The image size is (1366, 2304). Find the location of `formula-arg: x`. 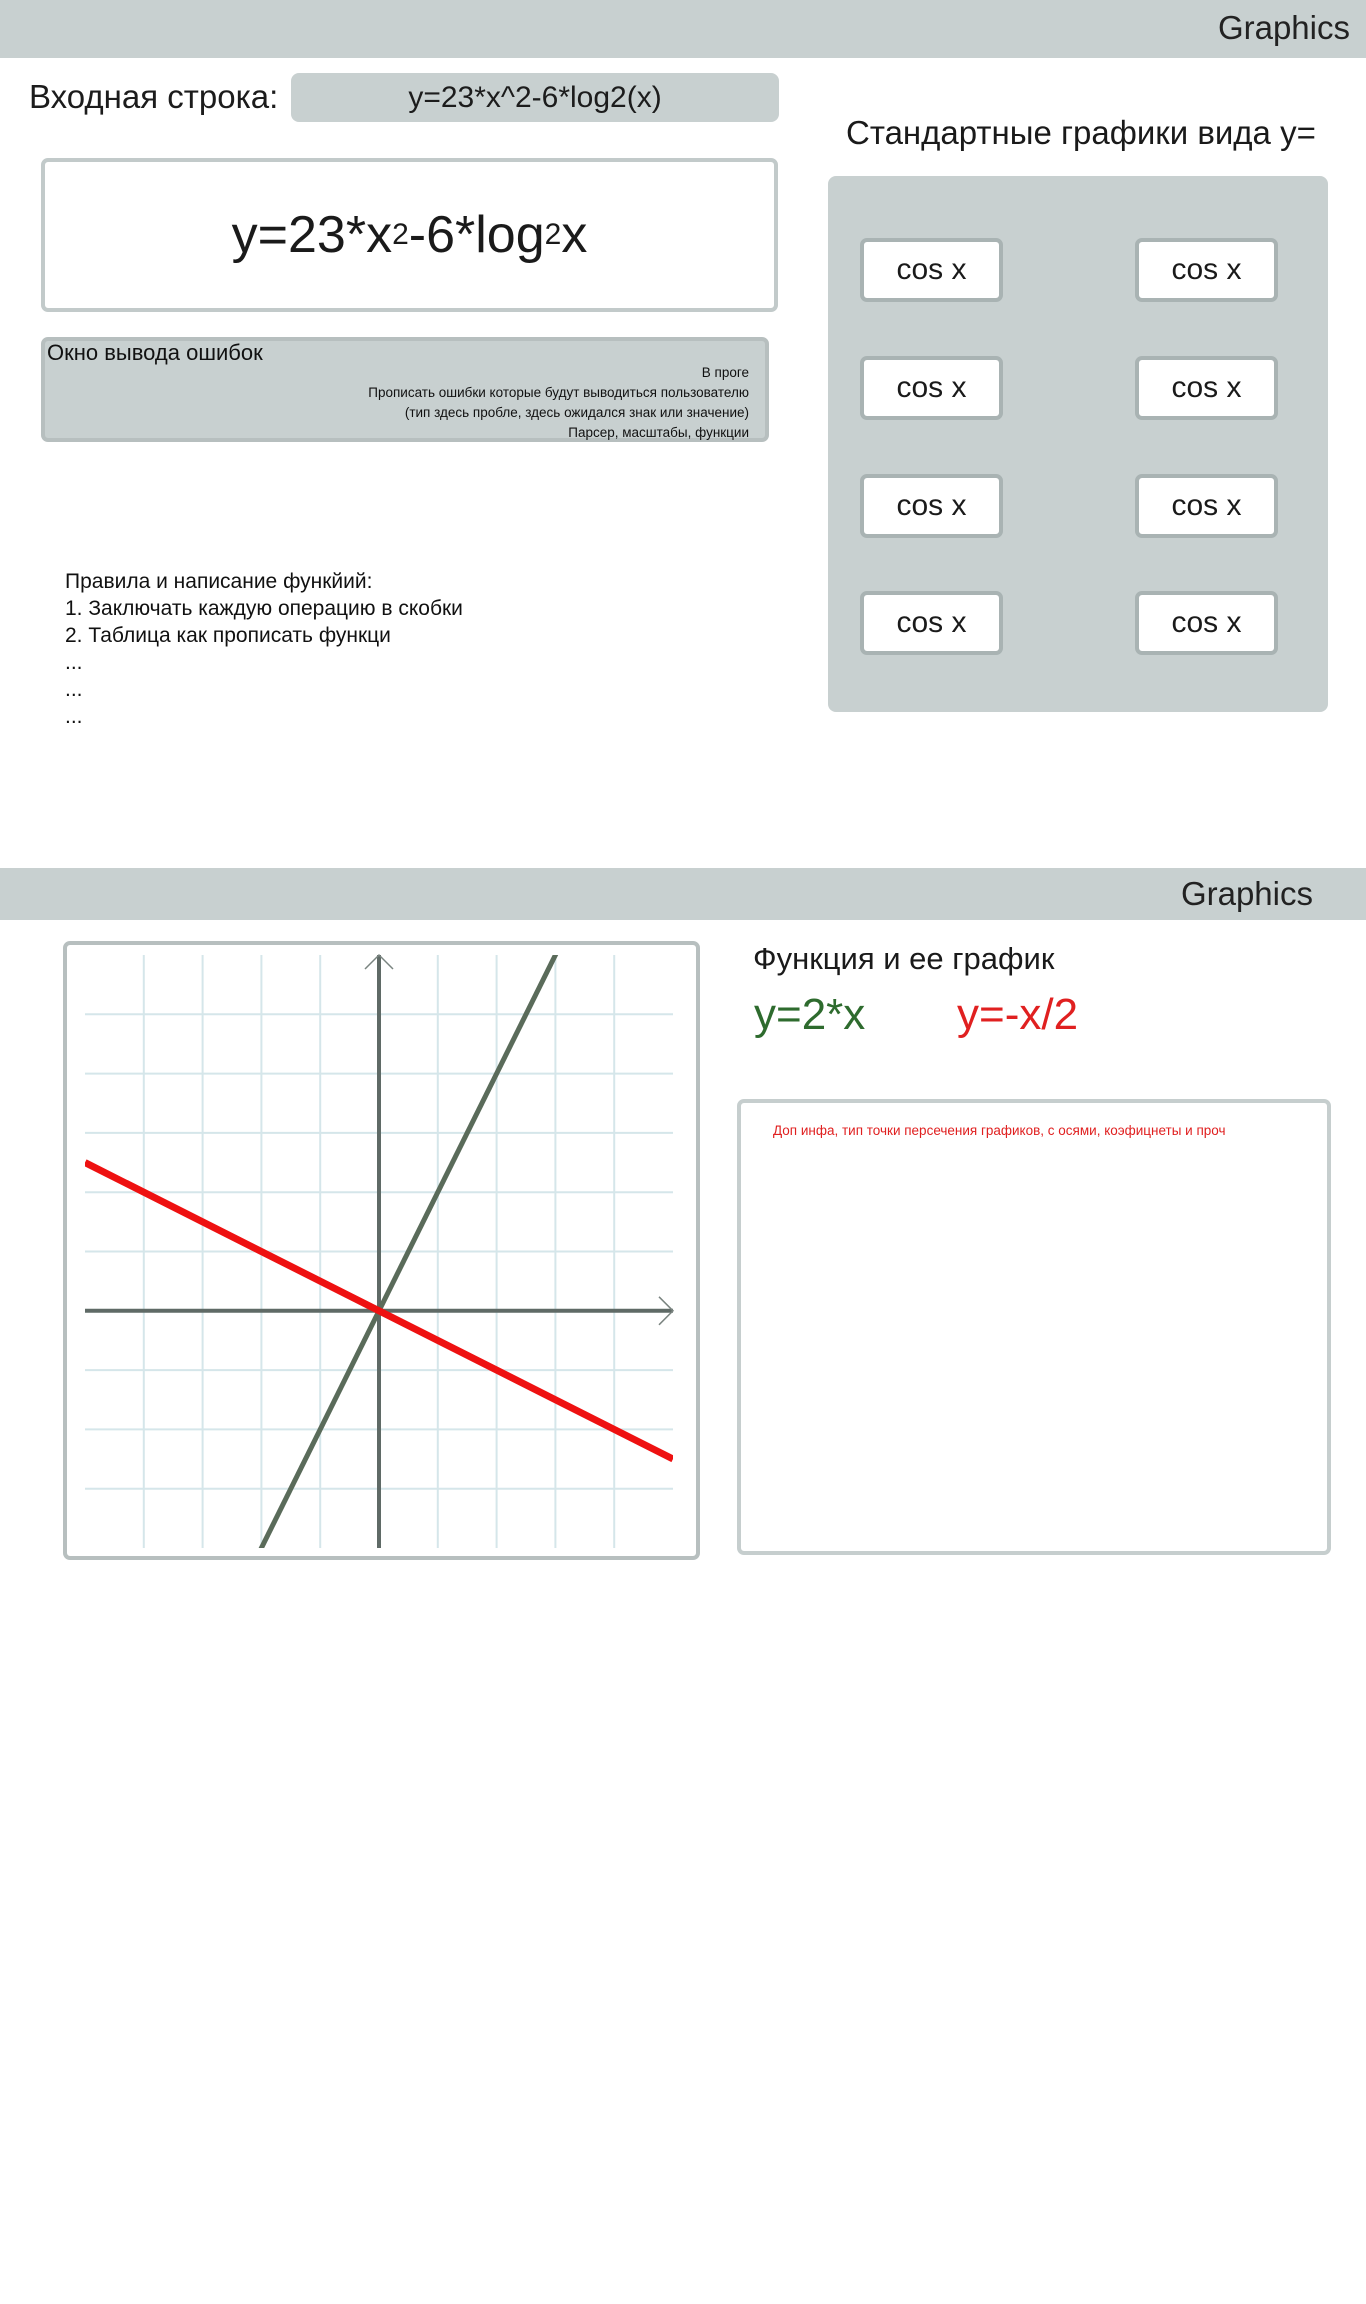

formula-arg: x is located at coordinates (574, 235).